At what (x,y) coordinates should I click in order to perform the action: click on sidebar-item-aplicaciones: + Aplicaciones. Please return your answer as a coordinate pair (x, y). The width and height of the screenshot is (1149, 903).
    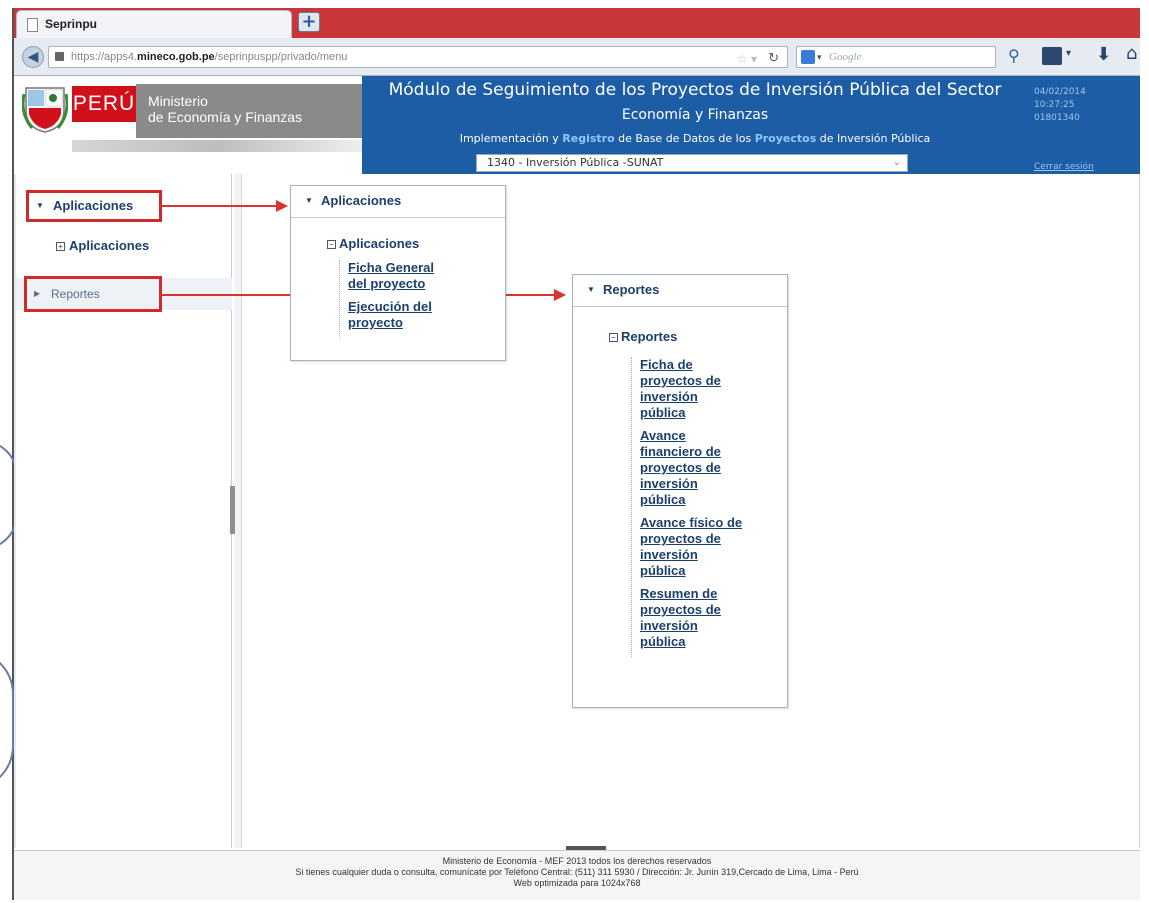
    Looking at the image, I should click on (102, 245).